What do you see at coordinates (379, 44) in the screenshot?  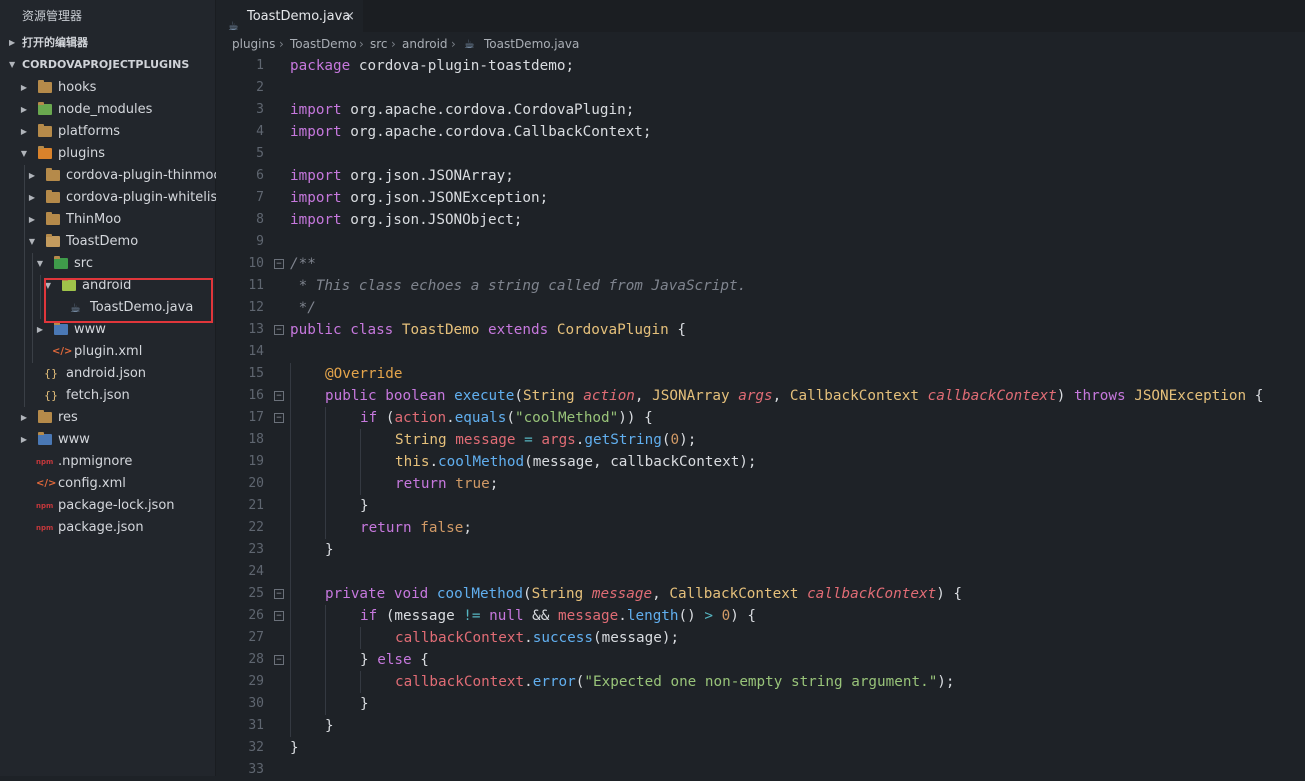 I see `breadcrumb-item: src` at bounding box center [379, 44].